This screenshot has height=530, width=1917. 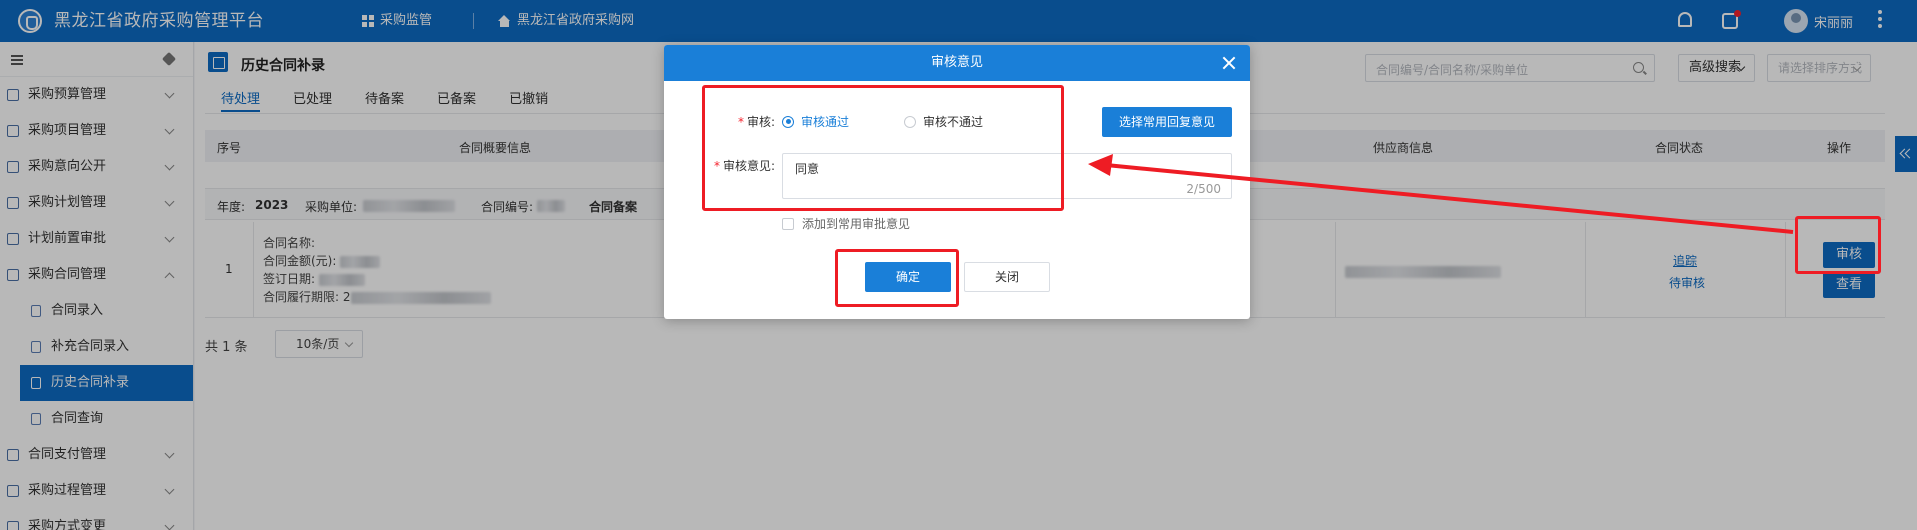 I want to click on dialog-title: 审核意见, so click(x=956, y=62).